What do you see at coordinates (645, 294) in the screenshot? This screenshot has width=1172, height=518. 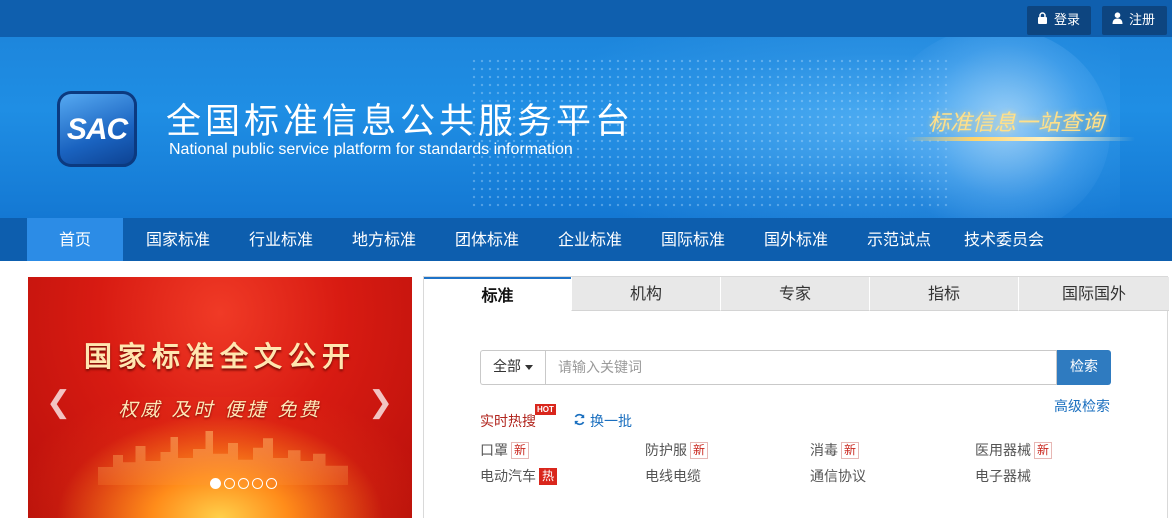 I see `tab-organization: 机构` at bounding box center [645, 294].